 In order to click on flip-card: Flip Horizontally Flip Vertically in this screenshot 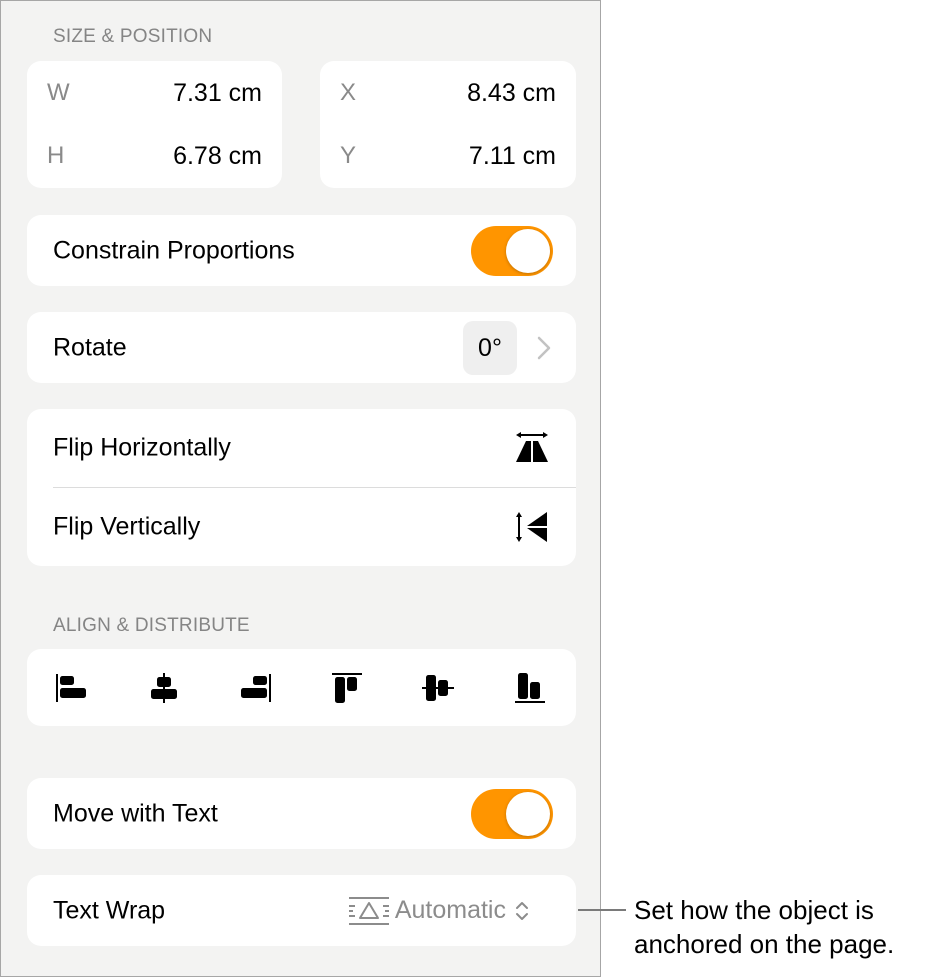, I will do `click(301, 487)`.